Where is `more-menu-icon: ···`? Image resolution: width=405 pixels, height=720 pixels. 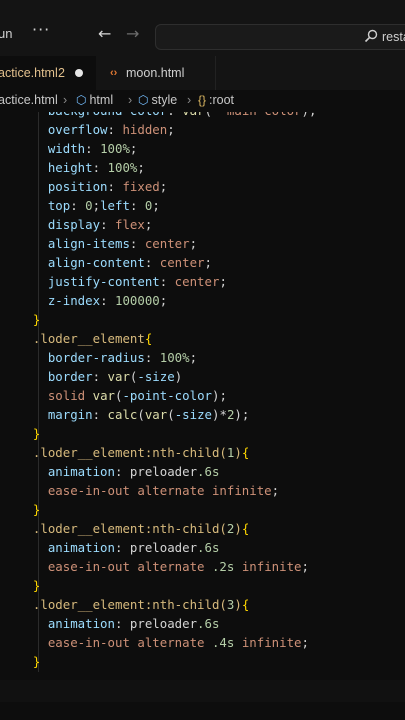 more-menu-icon: ··· is located at coordinates (41, 29).